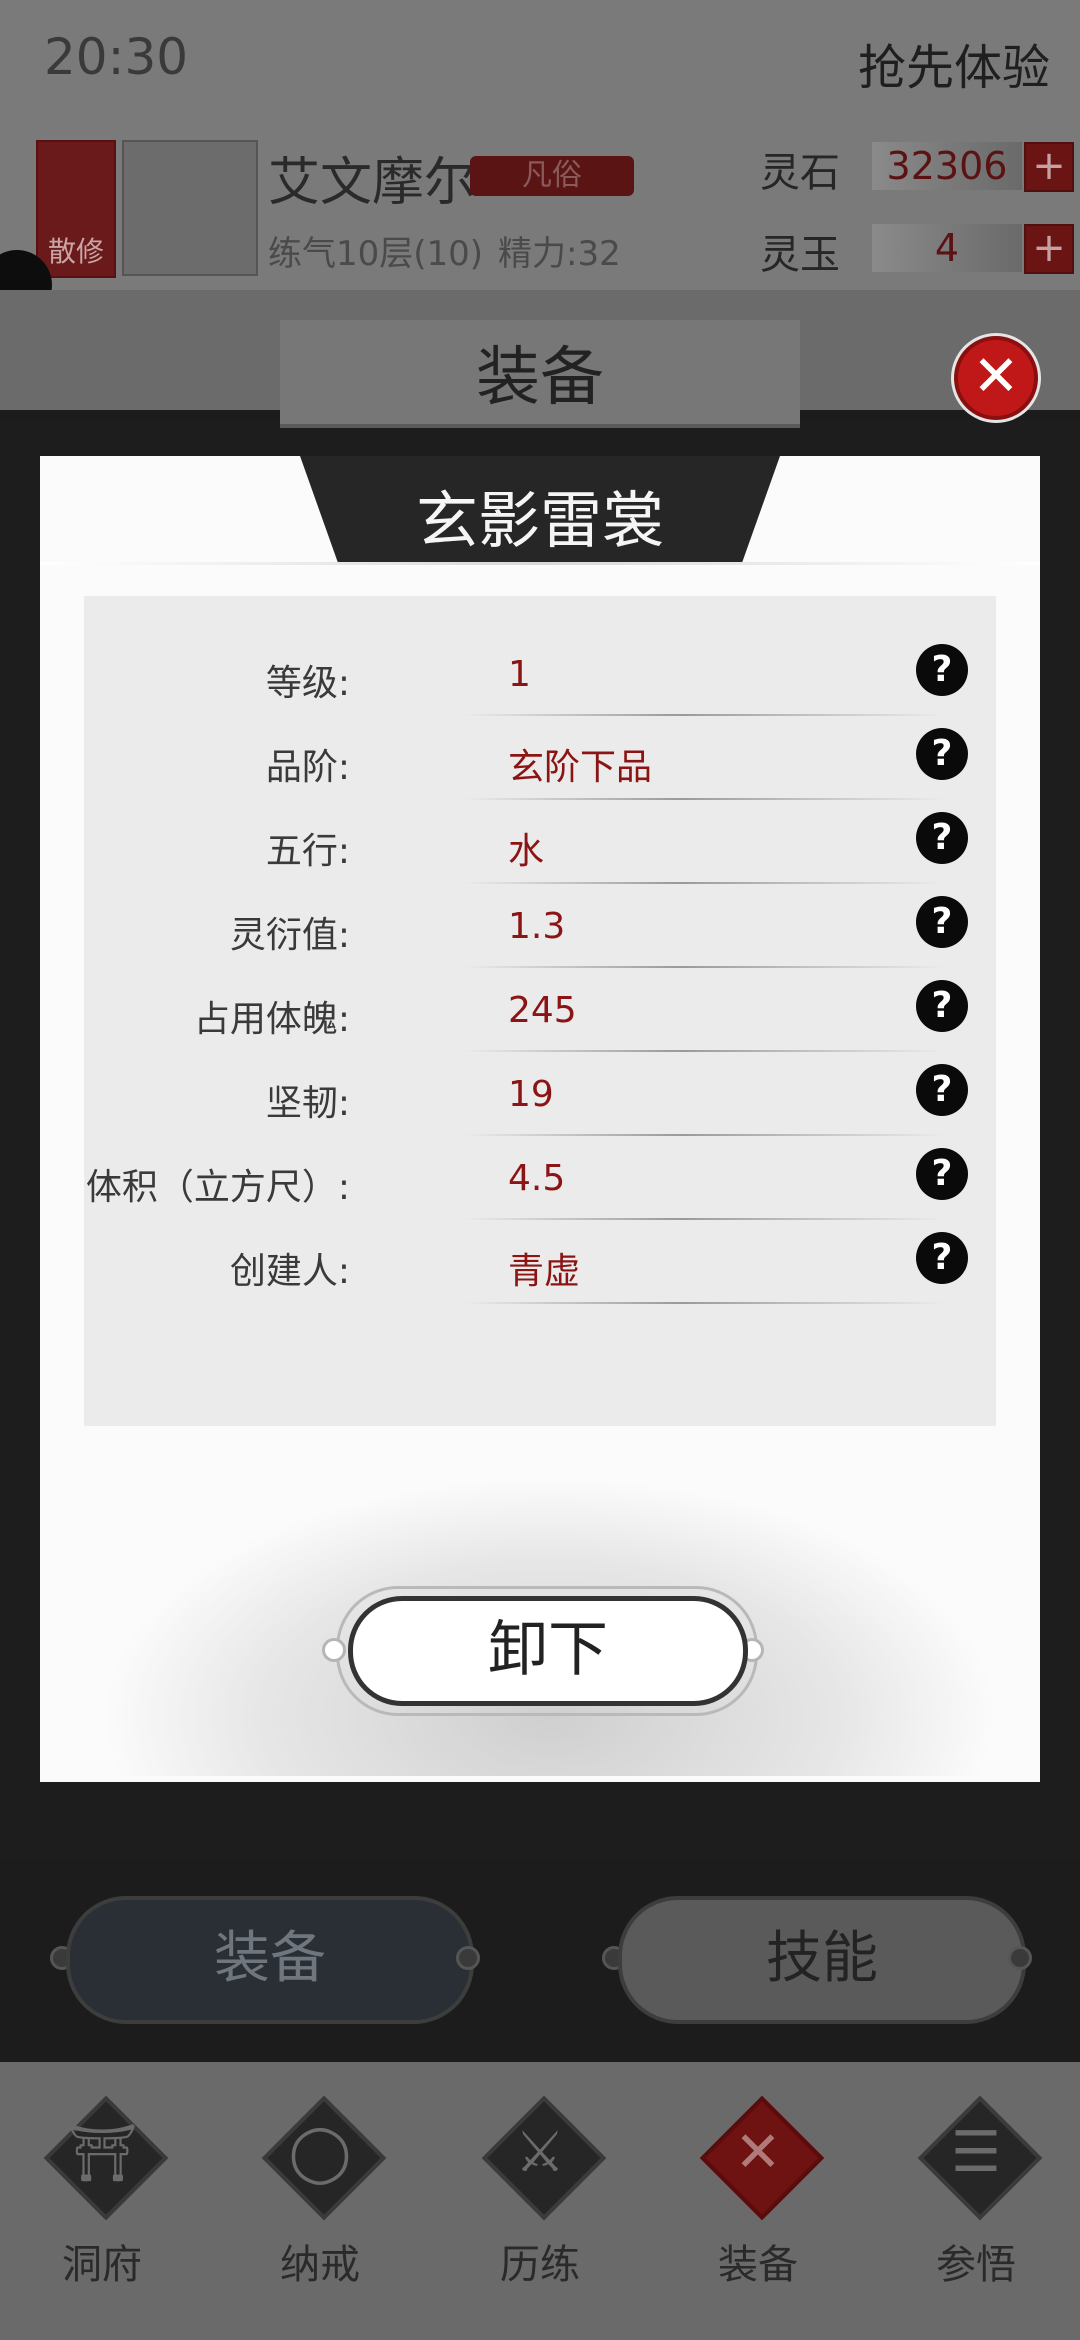 This screenshot has height=2340, width=1080. What do you see at coordinates (519, 674) in the screenshot?
I see `stat-value: 1` at bounding box center [519, 674].